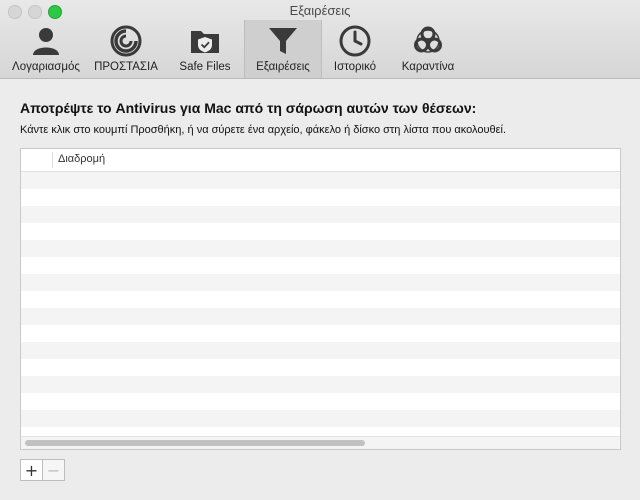 This screenshot has height=500, width=640. I want to click on tab-quarantine-label: Καραντίνα, so click(428, 67).